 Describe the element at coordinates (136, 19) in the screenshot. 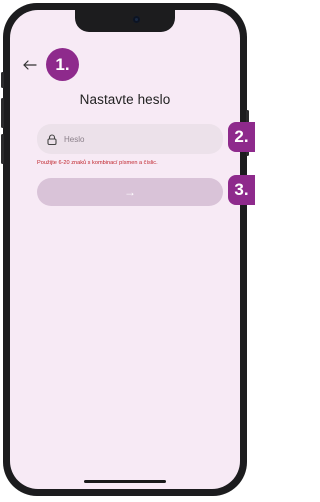

I see `camera-icon` at that location.